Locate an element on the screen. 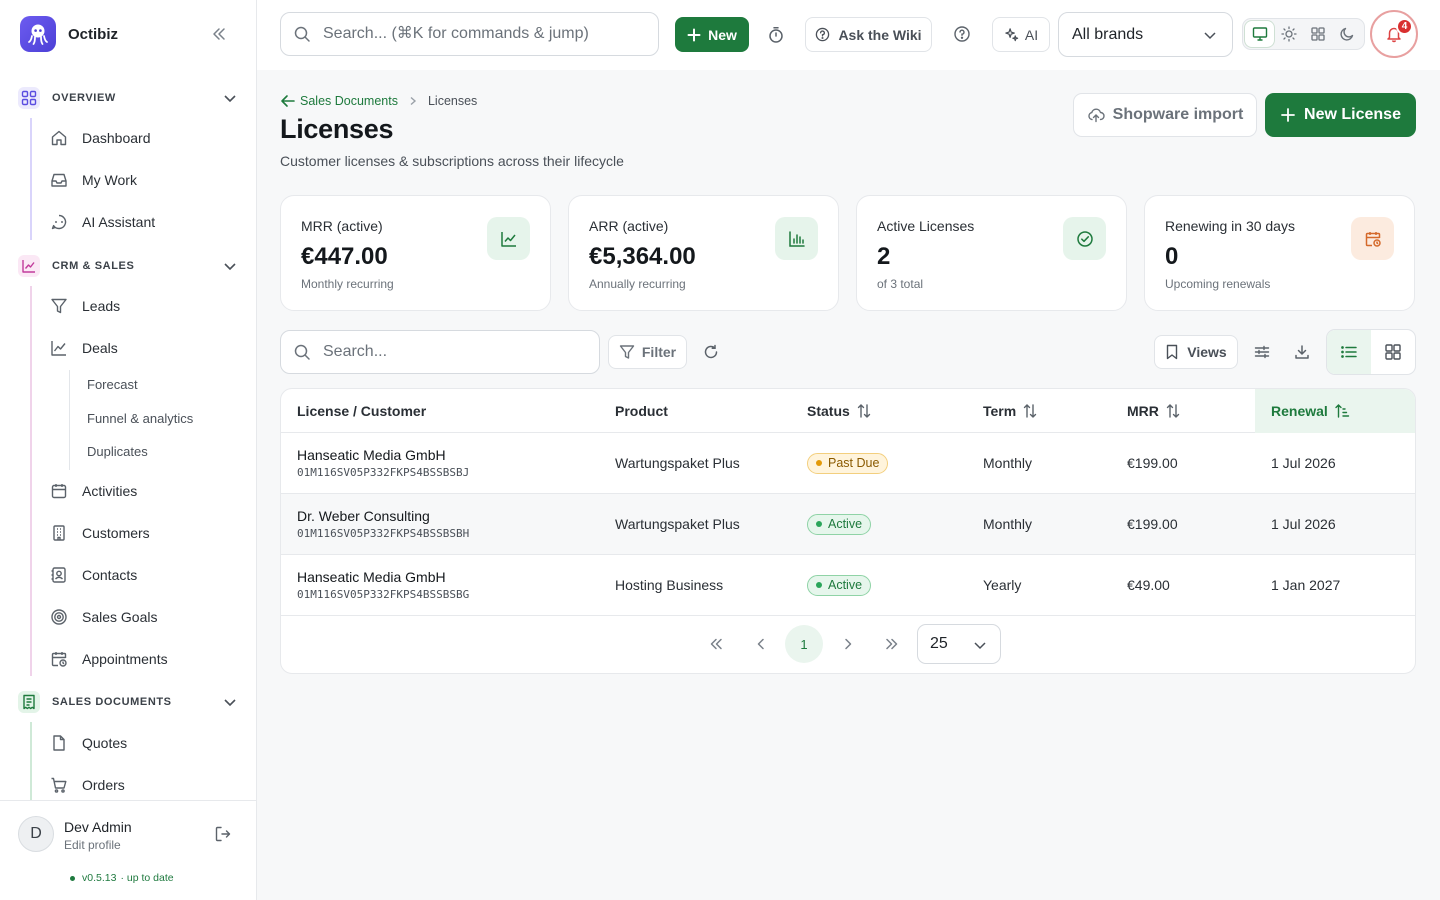 The image size is (1440, 900). global-search-input is located at coordinates (473, 34).